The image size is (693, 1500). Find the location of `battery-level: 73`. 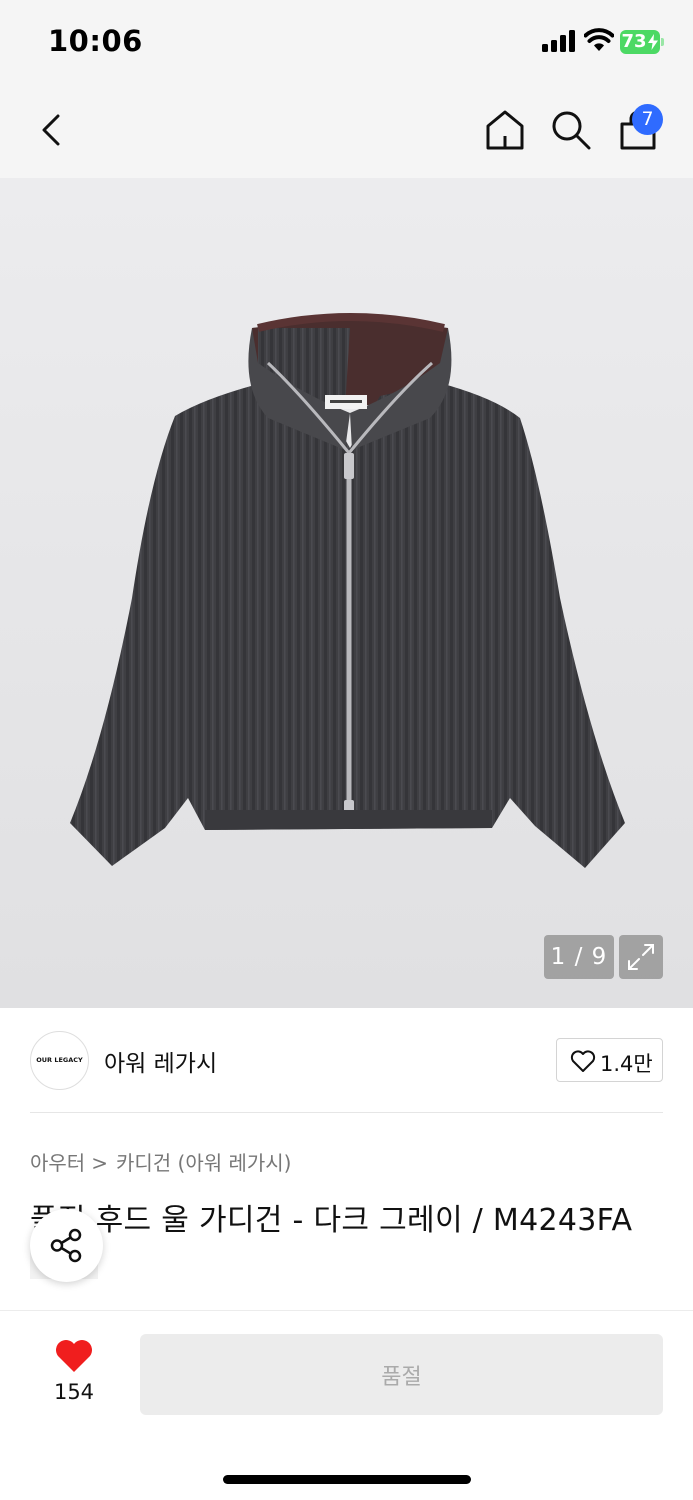

battery-level: 73 is located at coordinates (634, 41).